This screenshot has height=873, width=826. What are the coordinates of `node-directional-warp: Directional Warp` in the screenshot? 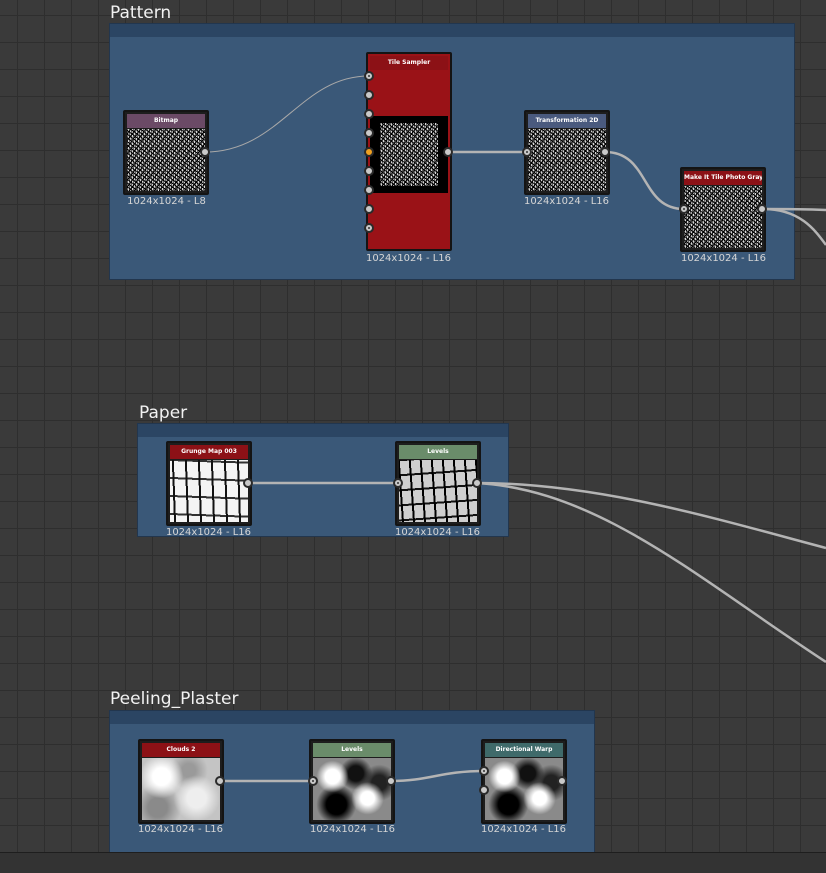 It's located at (524, 781).